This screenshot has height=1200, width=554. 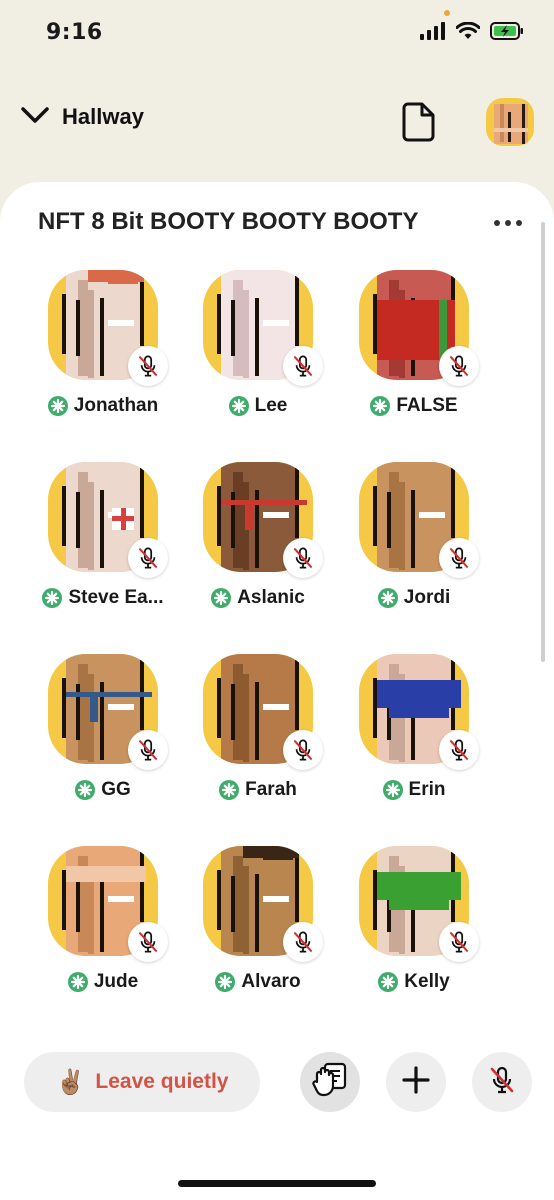 I want to click on scrollbar, so click(x=543, y=442).